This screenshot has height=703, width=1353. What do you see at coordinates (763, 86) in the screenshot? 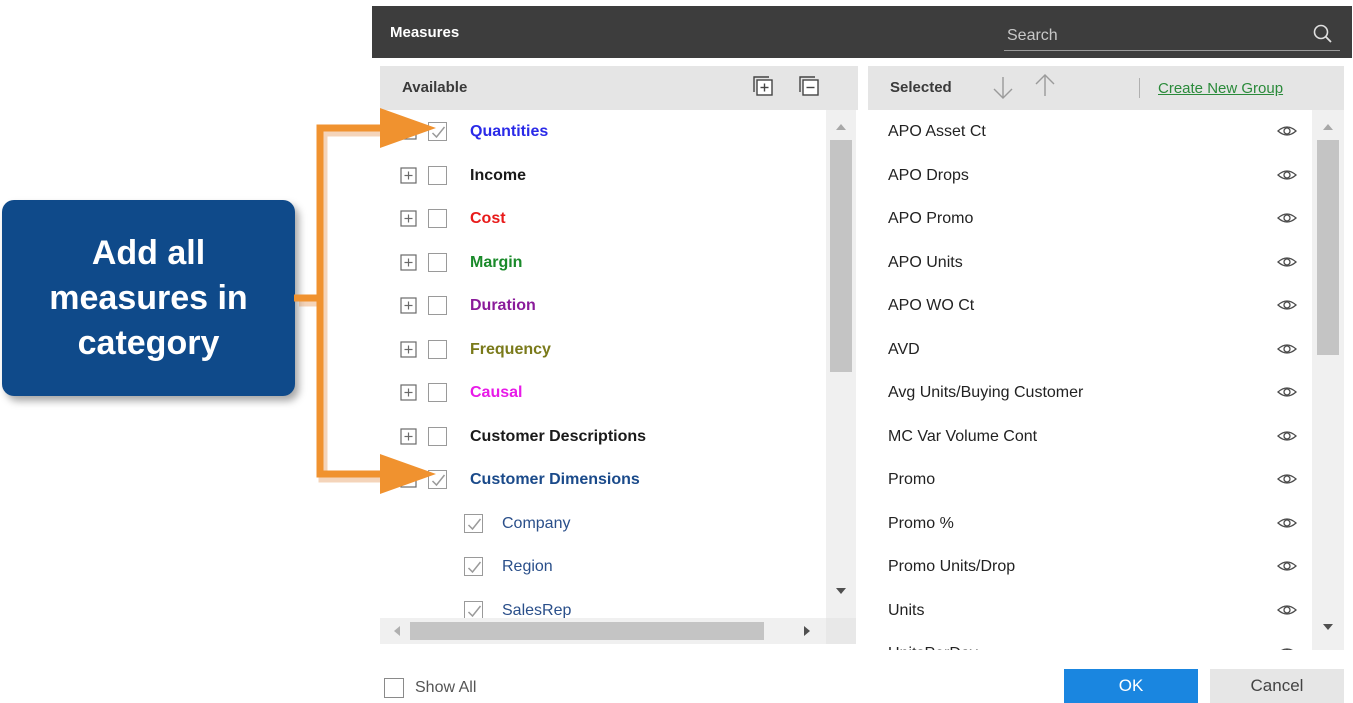
I see `expand-all-icon` at bounding box center [763, 86].